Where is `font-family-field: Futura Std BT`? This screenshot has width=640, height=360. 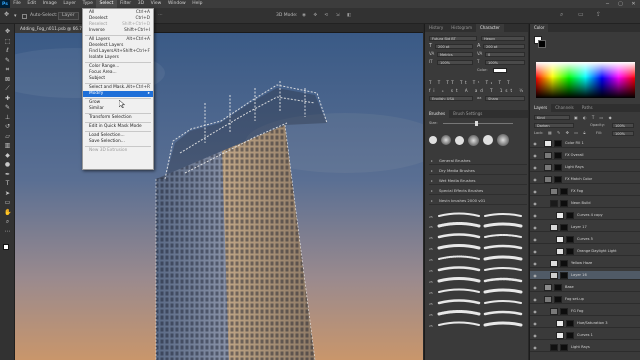 font-family-field: Futura Std BT is located at coordinates (453, 38).